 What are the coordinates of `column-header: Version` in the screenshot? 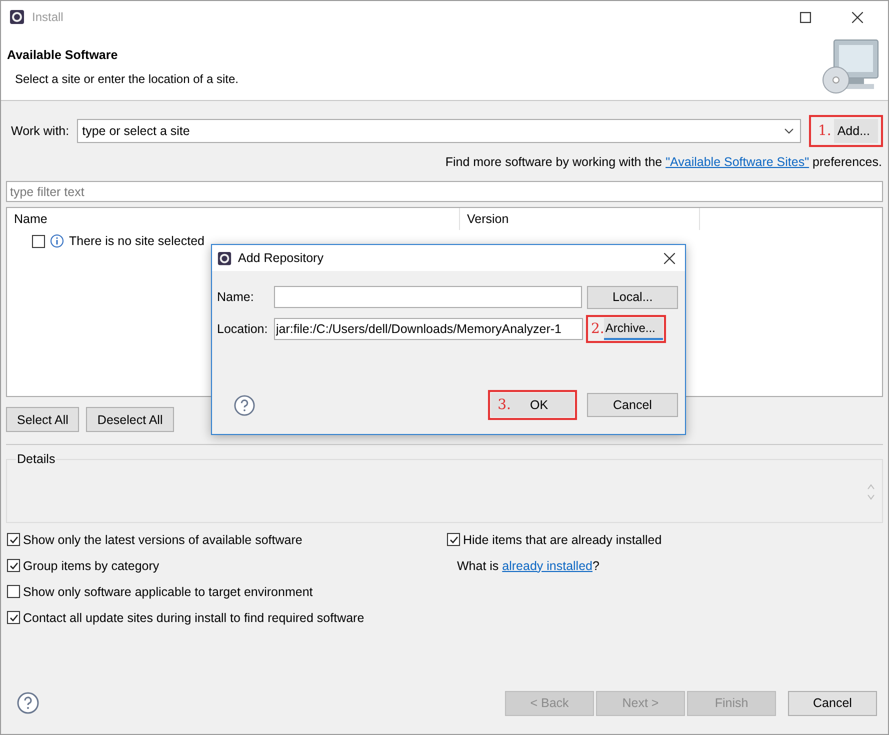 It's located at (580, 219).